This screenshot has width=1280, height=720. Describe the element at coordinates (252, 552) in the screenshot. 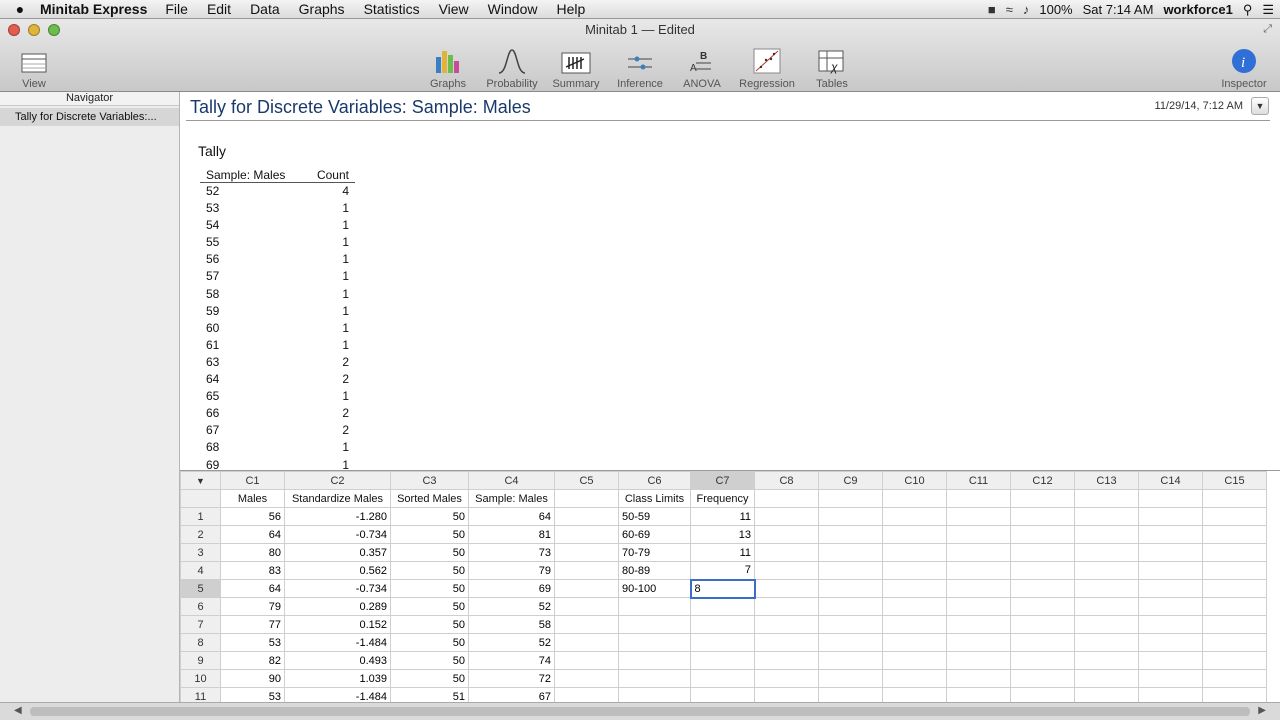

I see `worksheet-cell: 80` at that location.